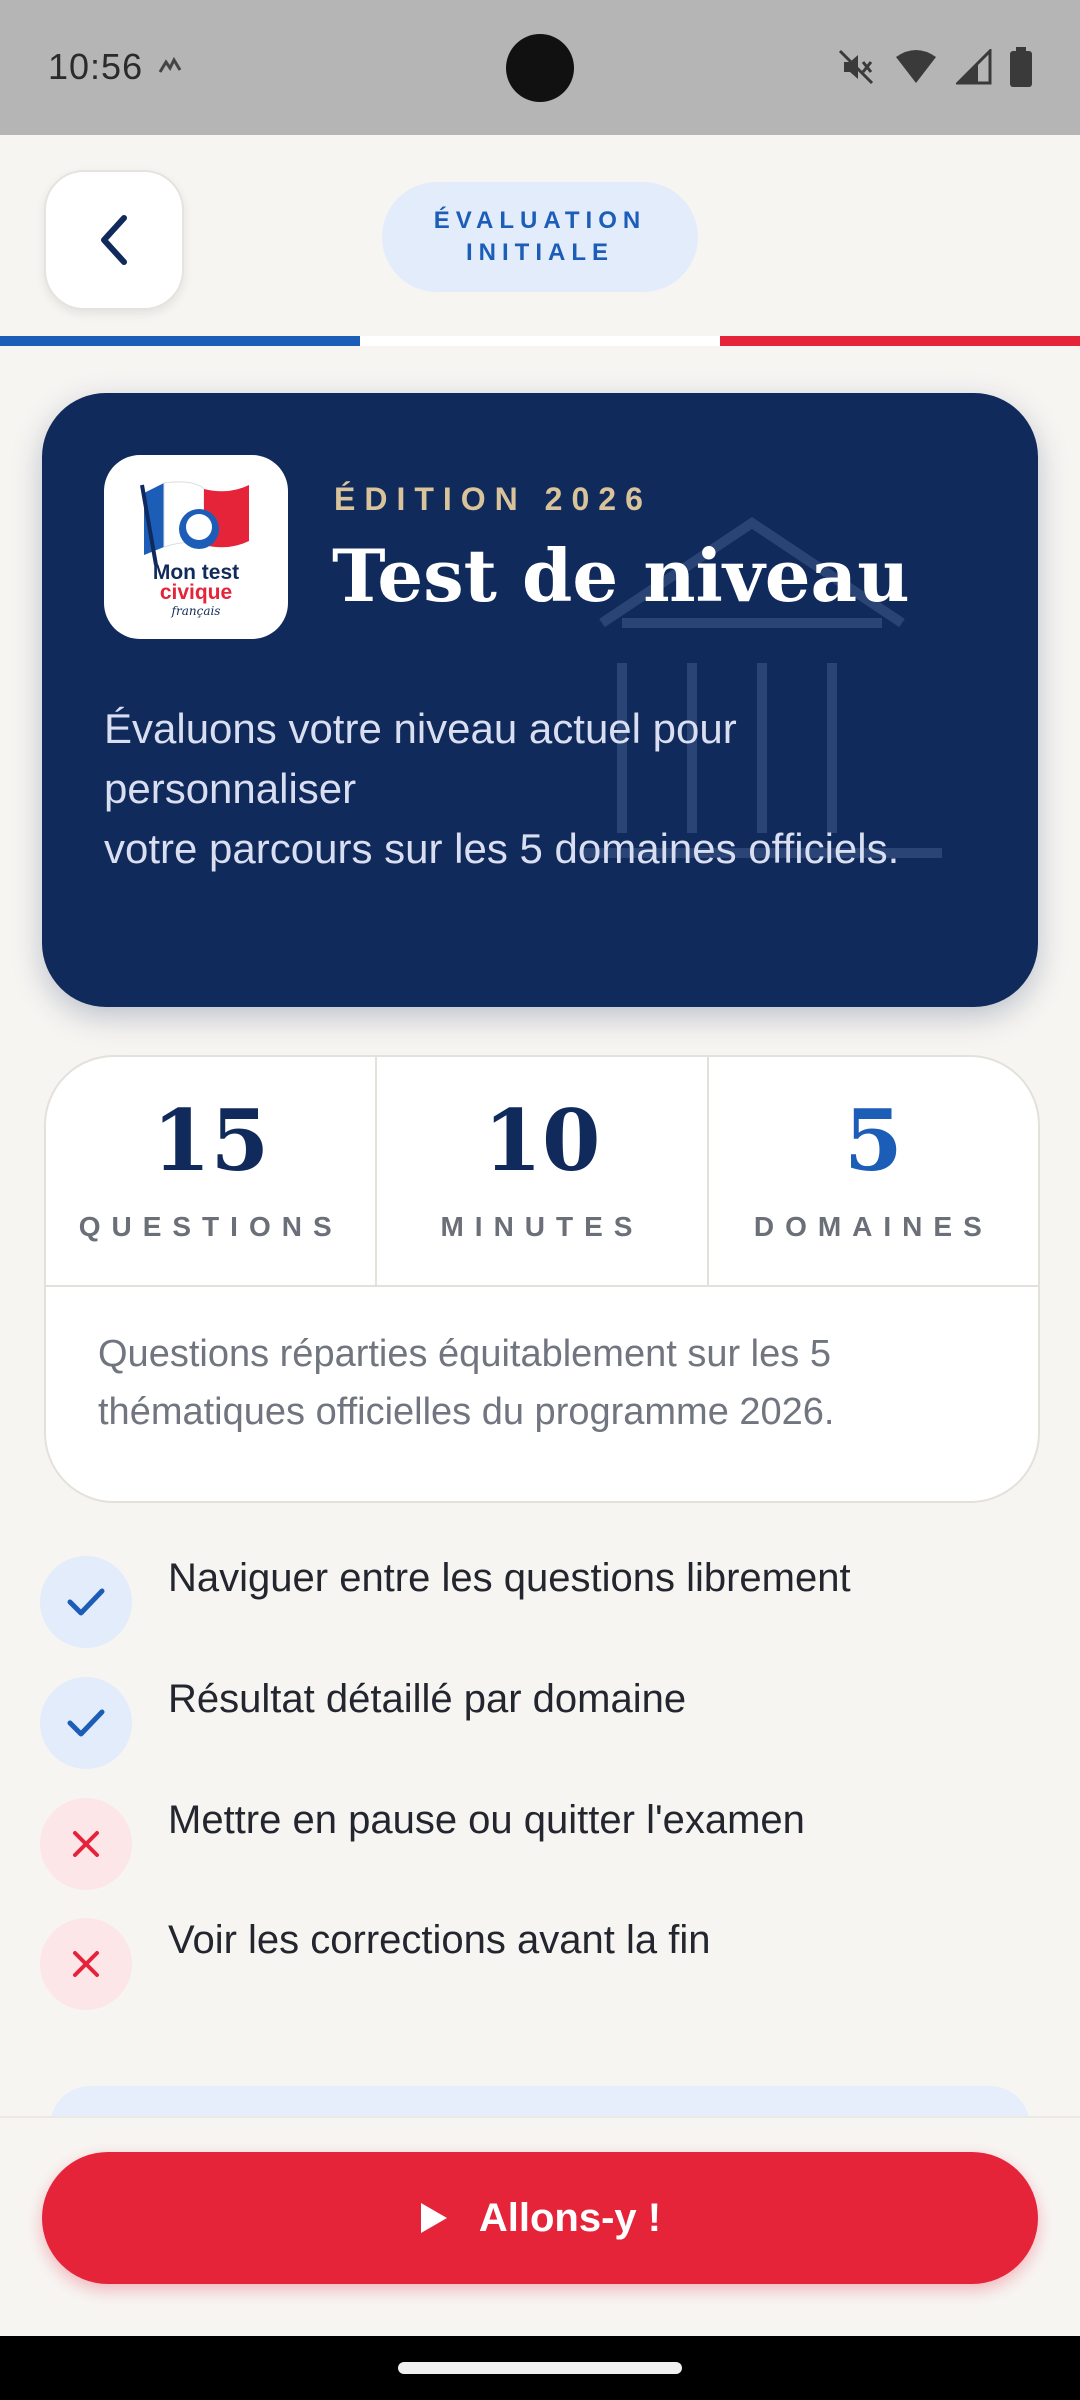 The width and height of the screenshot is (1080, 2400). I want to click on status-bar: 10:56, so click(540, 67).